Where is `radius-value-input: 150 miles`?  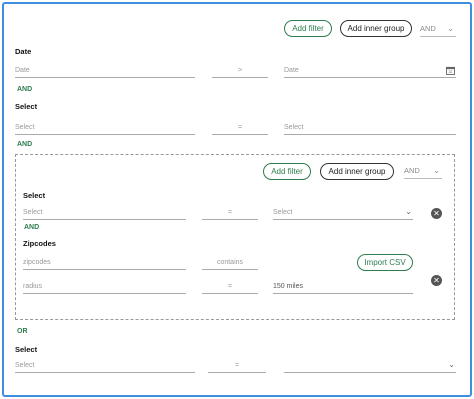 radius-value-input: 150 miles is located at coordinates (343, 287).